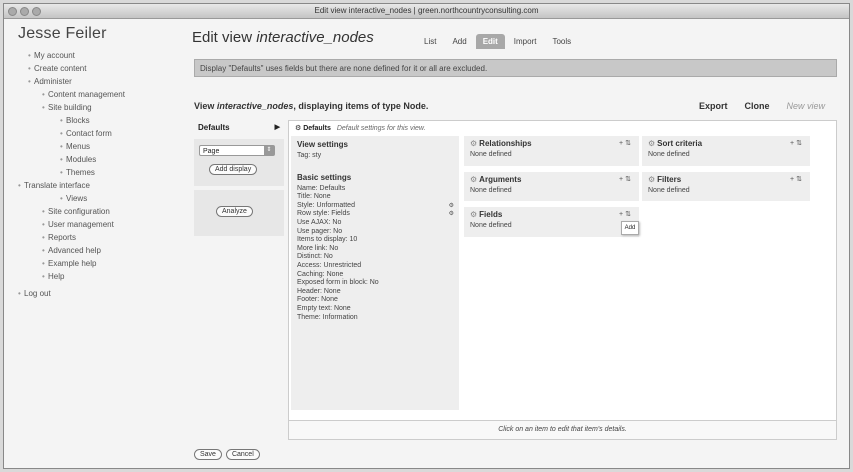 The image size is (853, 472). Describe the element at coordinates (315, 257) in the screenshot. I see `basic-setting-text: Distinct: No` at that location.